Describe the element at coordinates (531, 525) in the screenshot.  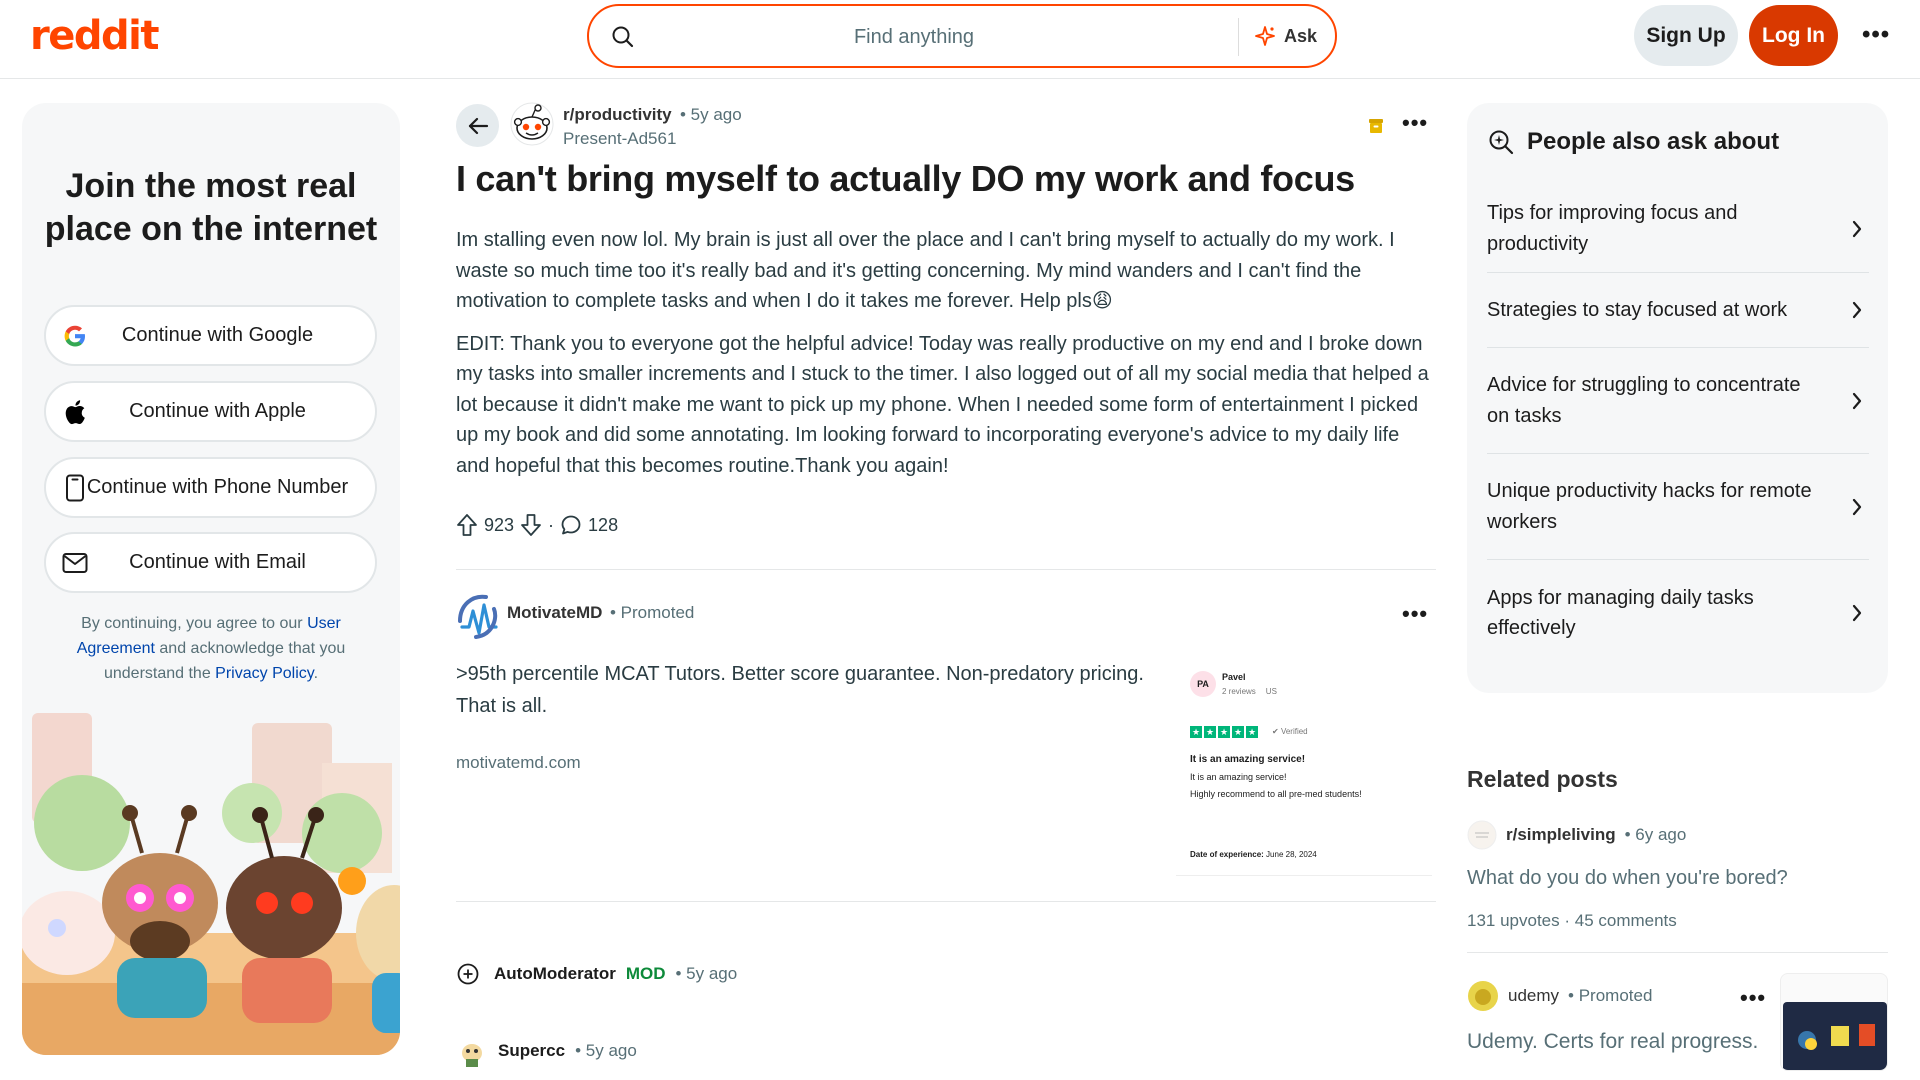
I see `downvote-icon` at that location.